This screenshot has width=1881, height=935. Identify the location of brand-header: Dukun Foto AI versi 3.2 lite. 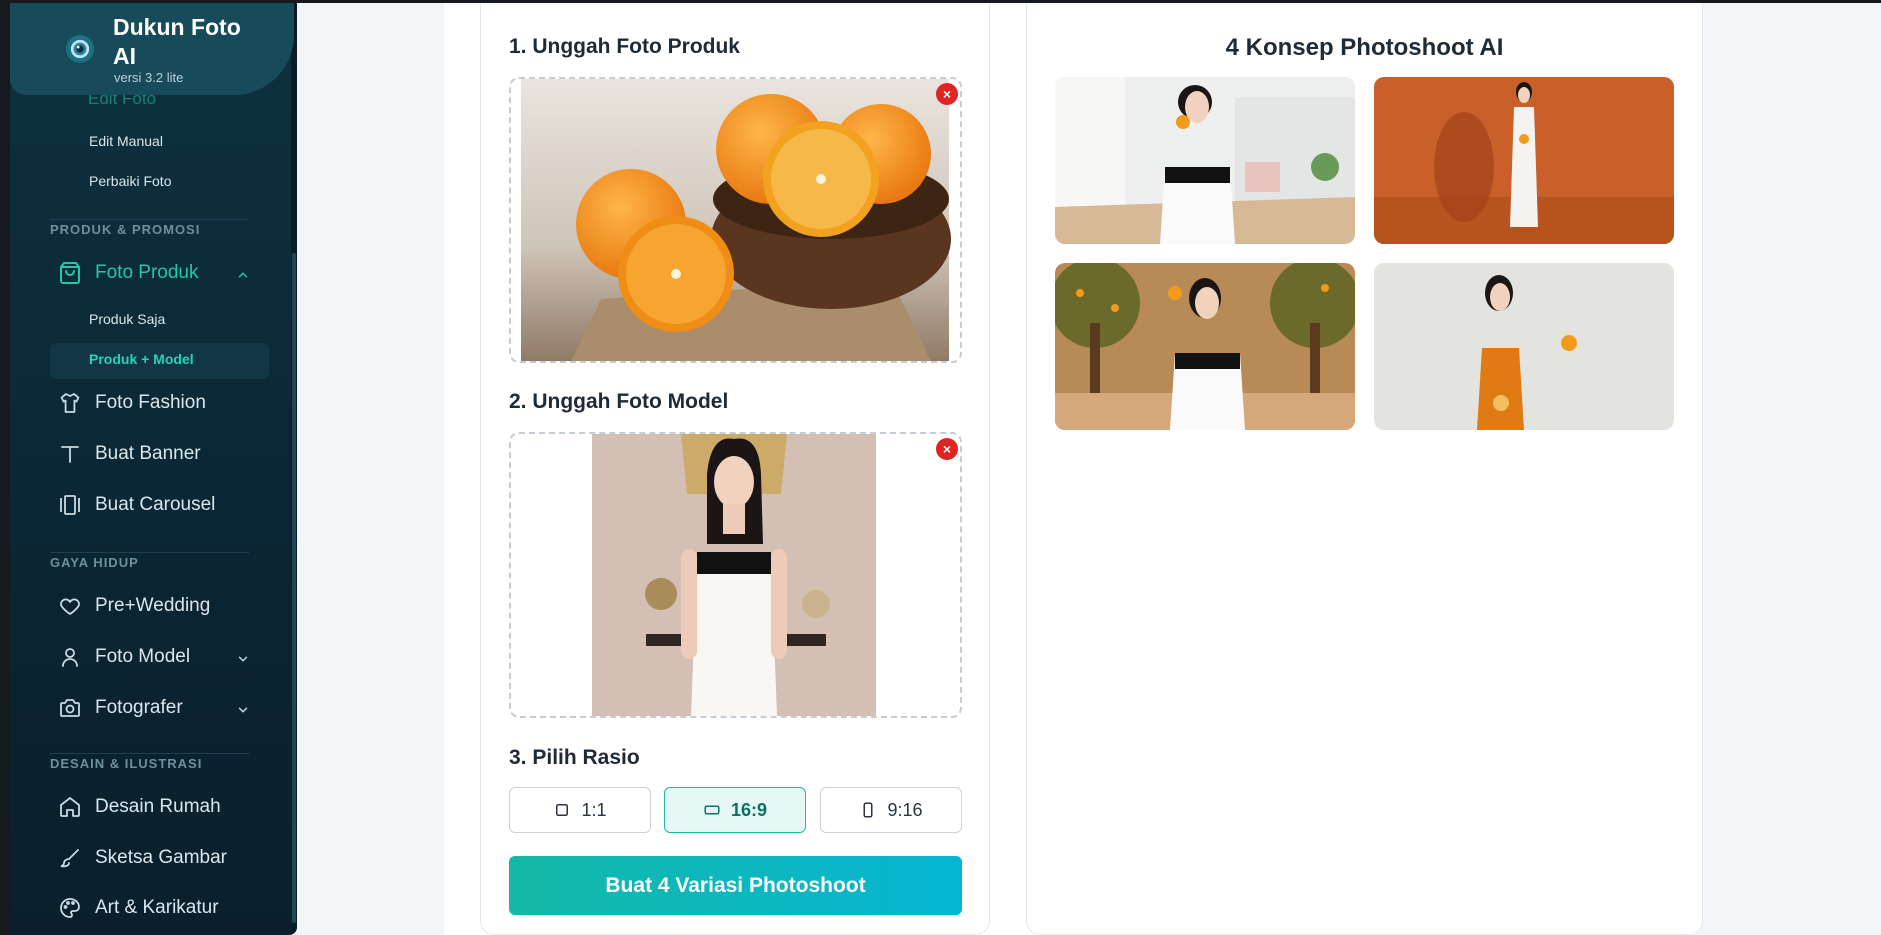
(152, 49).